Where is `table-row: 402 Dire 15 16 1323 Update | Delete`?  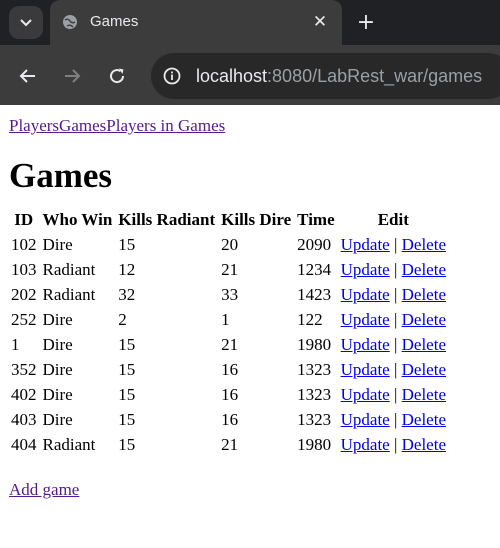
table-row: 402 Dire 15 16 1323 Update | Delete is located at coordinates (228, 394).